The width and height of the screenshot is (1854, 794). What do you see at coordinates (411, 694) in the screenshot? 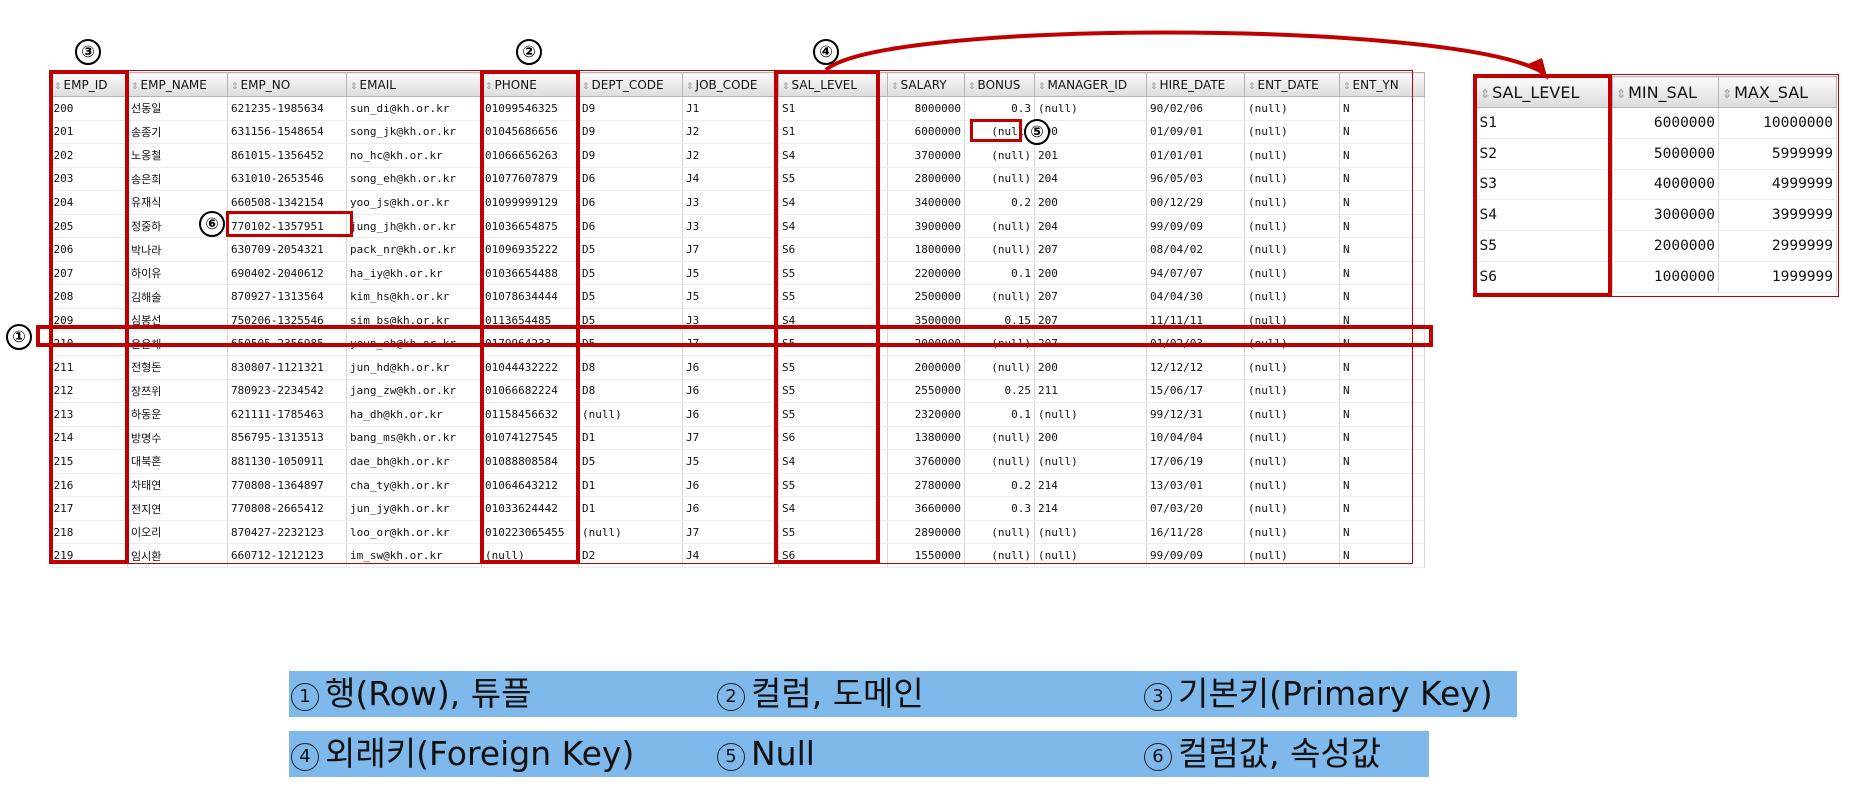
I see `legend-item-row: 1 행(Row), 튜플` at bounding box center [411, 694].